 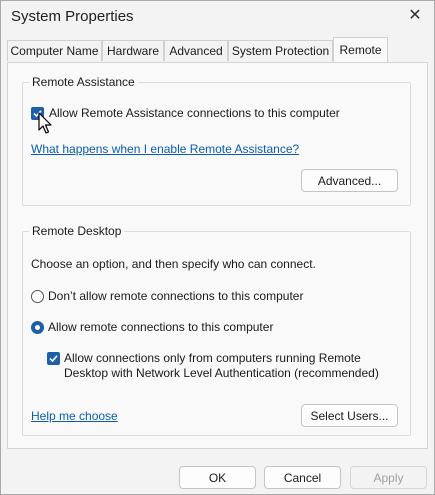 What do you see at coordinates (217, 17) in the screenshot?
I see `title-bar: System Properties ✕` at bounding box center [217, 17].